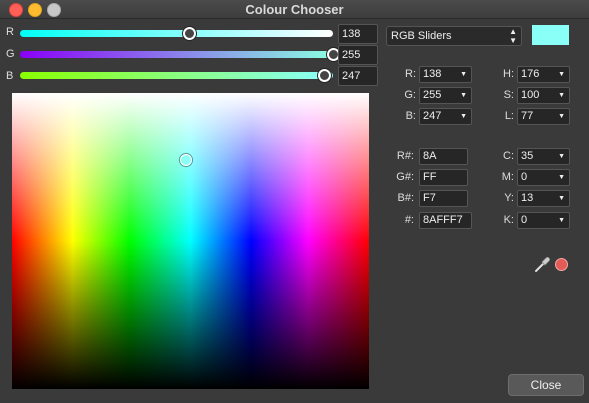 The image size is (589, 403). What do you see at coordinates (509, 198) in the screenshot?
I see `cmyk-y-label: Y:` at bounding box center [509, 198].